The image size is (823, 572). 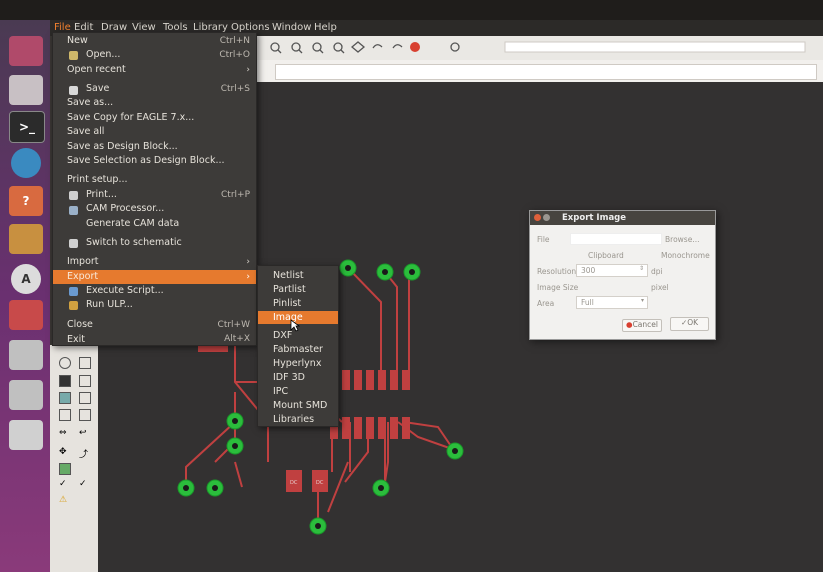 What do you see at coordinates (537, 217) in the screenshot?
I see `close-icon` at bounding box center [537, 217].